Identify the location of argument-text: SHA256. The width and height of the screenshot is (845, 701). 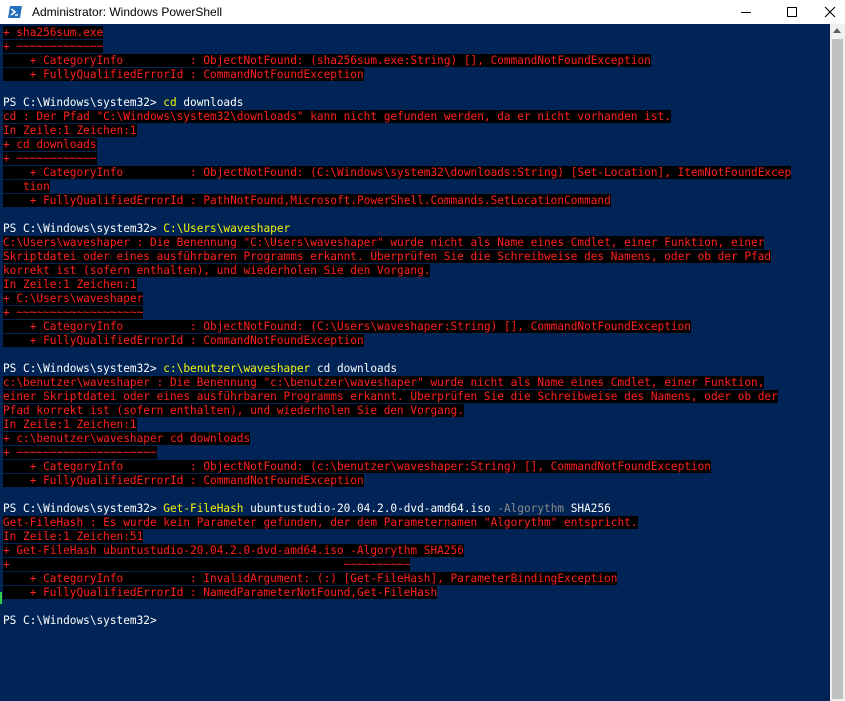
(587, 508).